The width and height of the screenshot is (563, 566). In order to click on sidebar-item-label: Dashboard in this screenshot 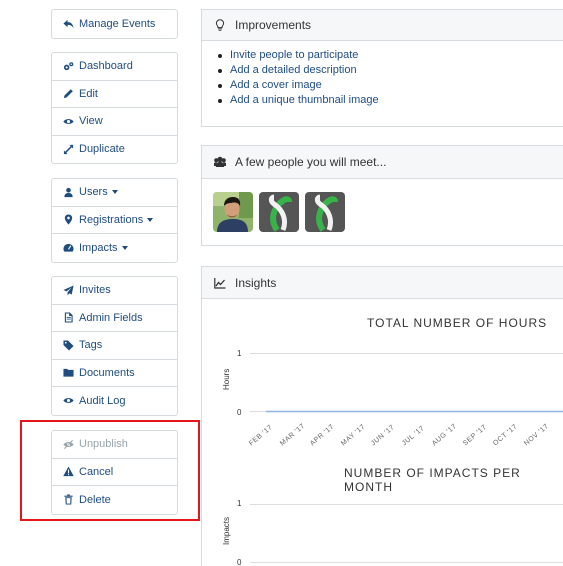, I will do `click(106, 66)`.